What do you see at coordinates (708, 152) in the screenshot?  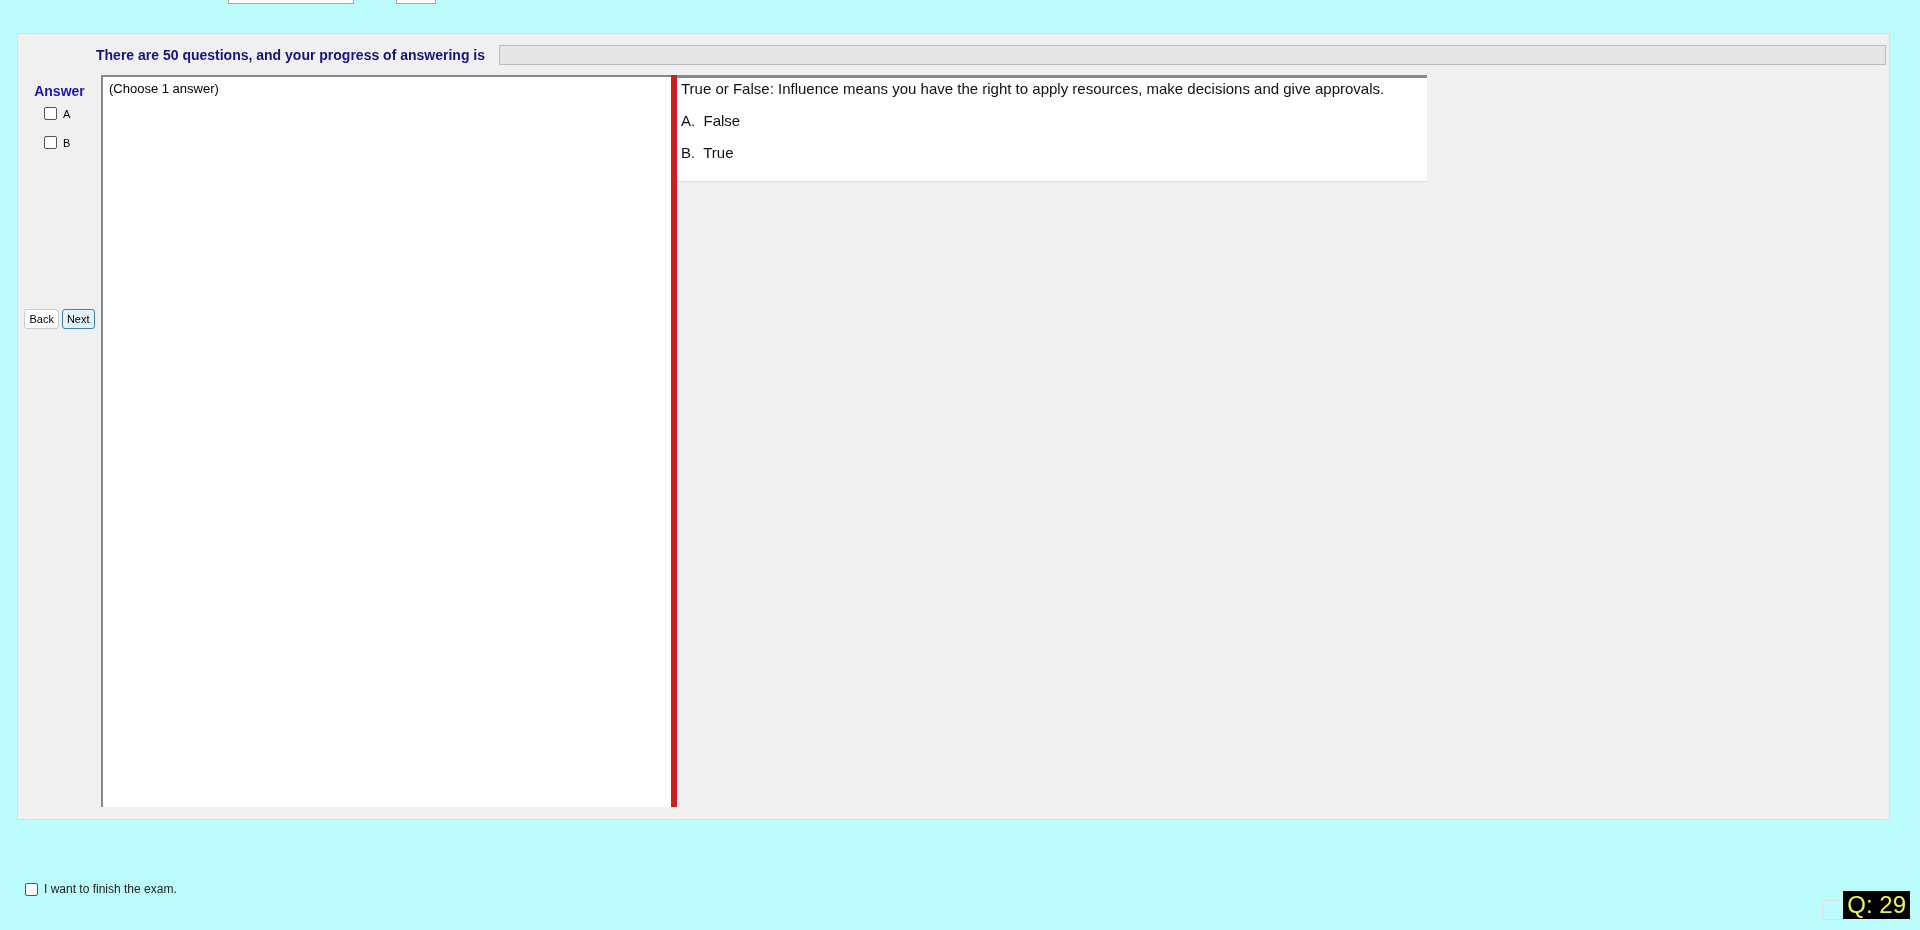 I see `choice-text: B. True` at bounding box center [708, 152].